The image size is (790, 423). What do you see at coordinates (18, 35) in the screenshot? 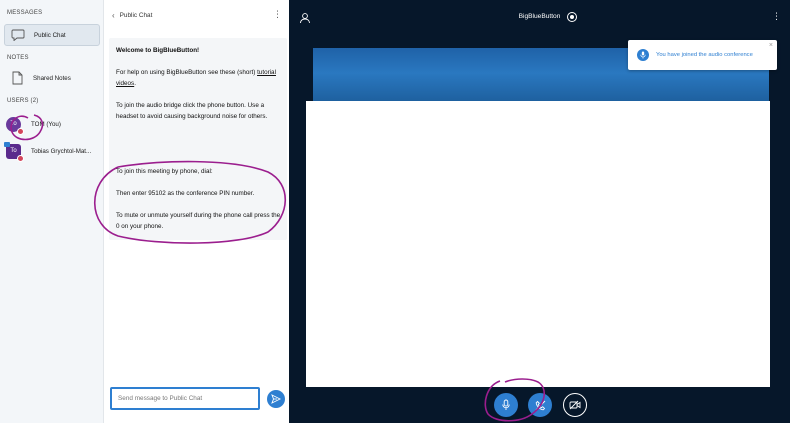
I see `chat-icon` at bounding box center [18, 35].